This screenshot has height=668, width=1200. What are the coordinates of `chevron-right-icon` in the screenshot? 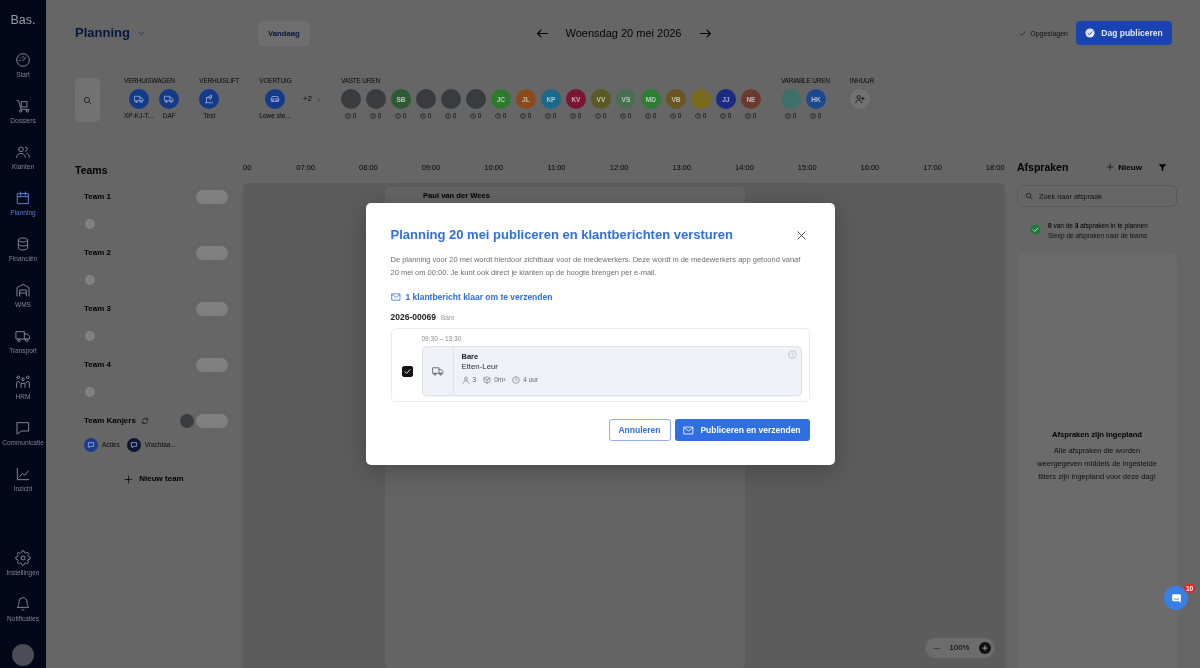 It's located at (318, 99).